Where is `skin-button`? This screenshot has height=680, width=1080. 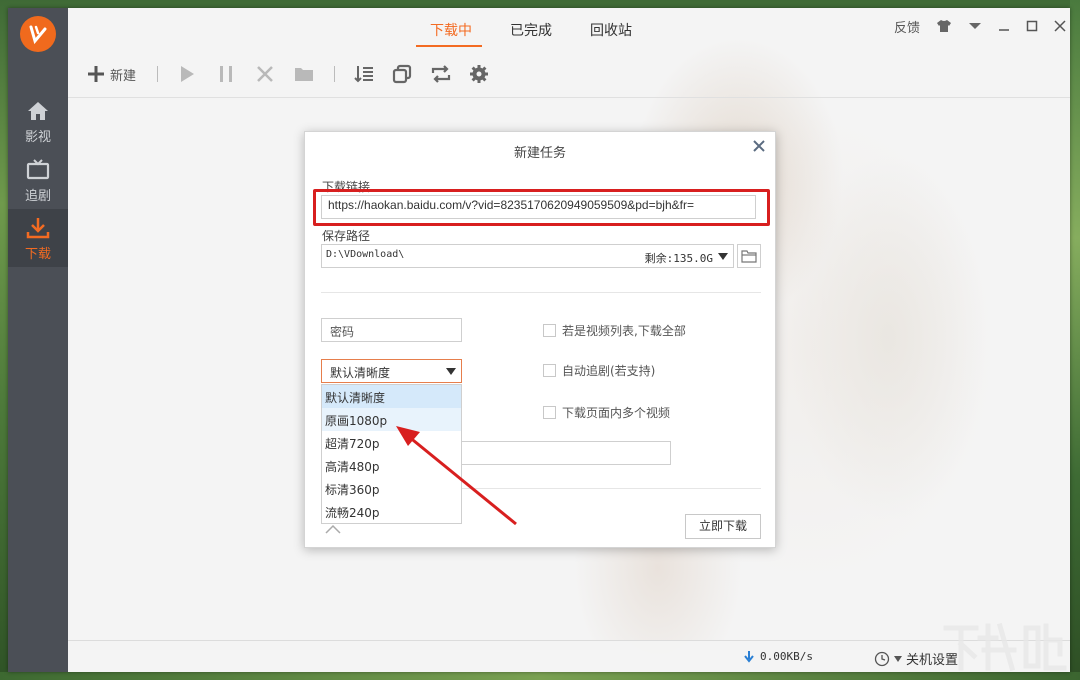
skin-button is located at coordinates (944, 26).